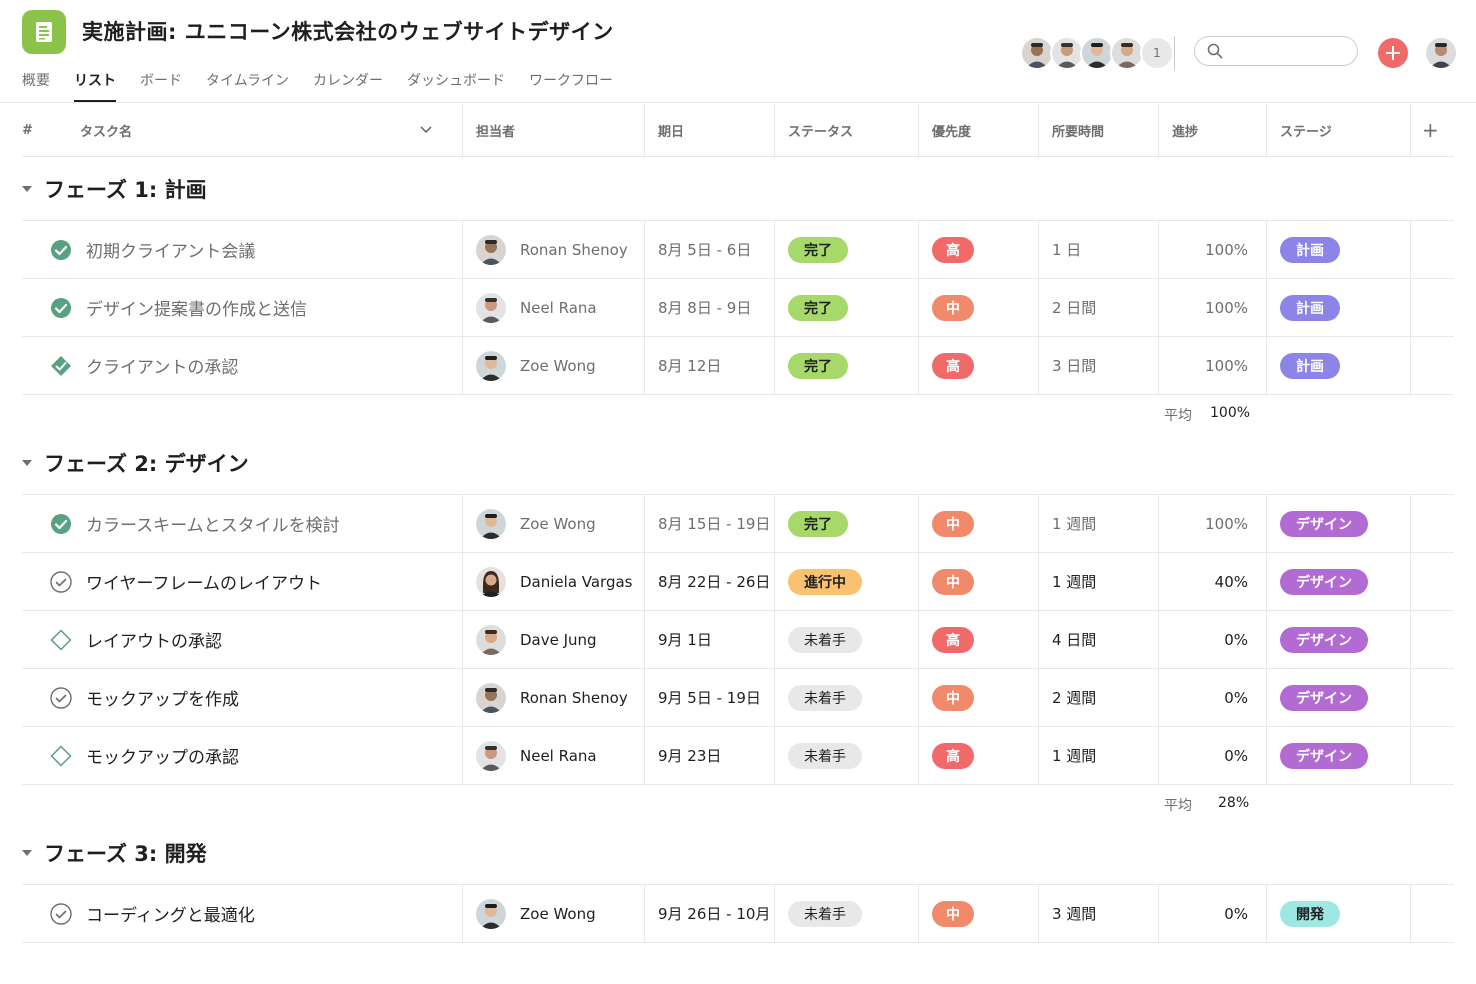 Image resolution: width=1476 pixels, height=984 pixels. Describe the element at coordinates (1430, 130) in the screenshot. I see `add-column-button: +` at that location.